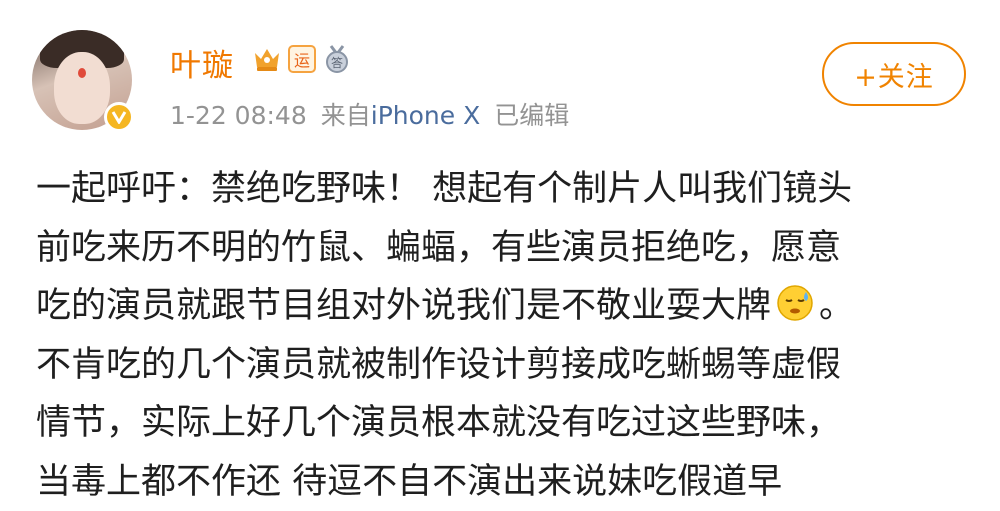  Describe the element at coordinates (506, 189) in the screenshot. I see `post-line: 一起呼吁：禁绝吃野味！ 想起有个制片人叫我们镜头` at that location.